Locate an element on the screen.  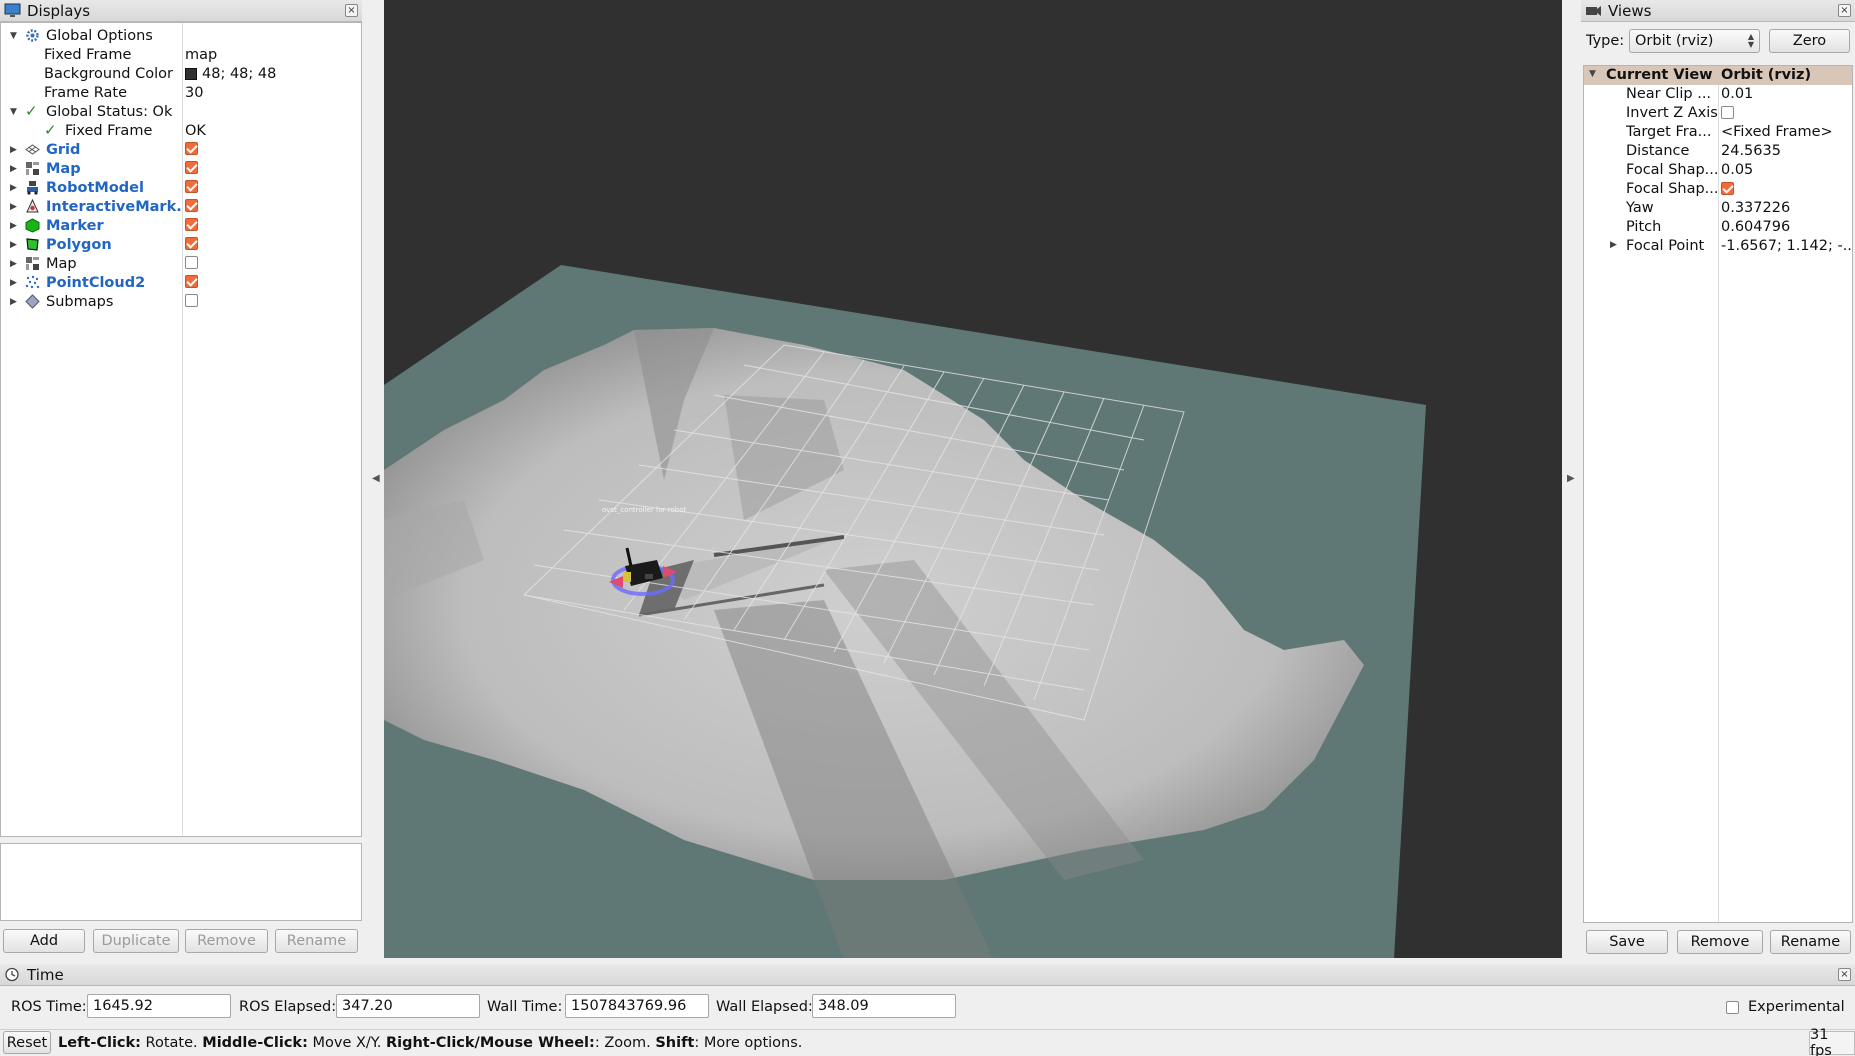
wall-elapsed-field: 348.09 is located at coordinates (884, 1006).